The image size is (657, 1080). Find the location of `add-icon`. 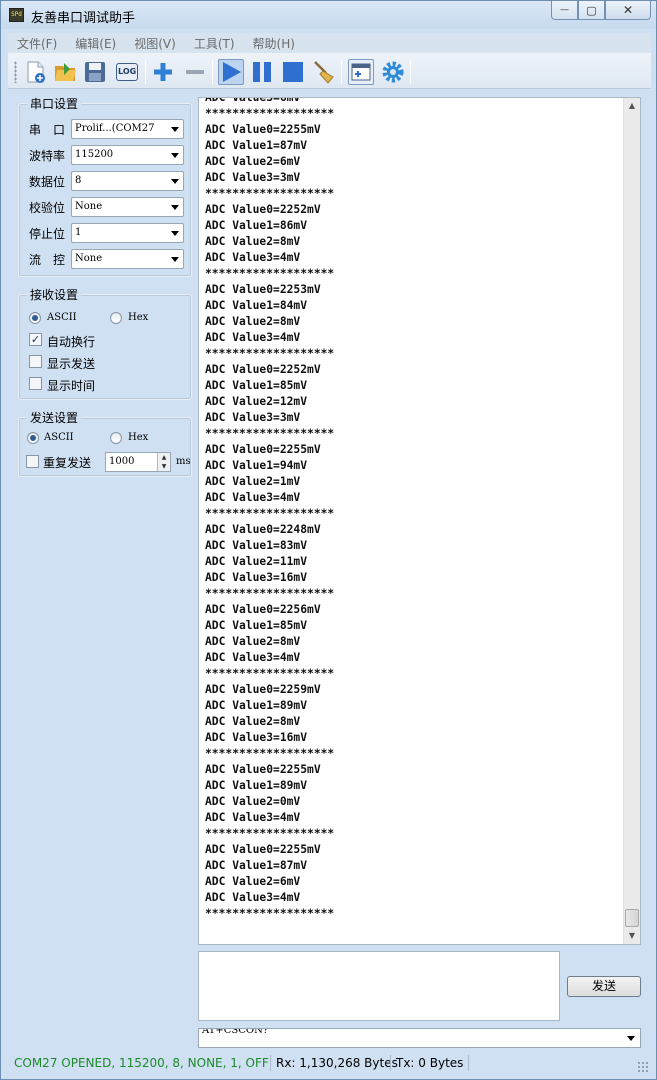

add-icon is located at coordinates (163, 72).